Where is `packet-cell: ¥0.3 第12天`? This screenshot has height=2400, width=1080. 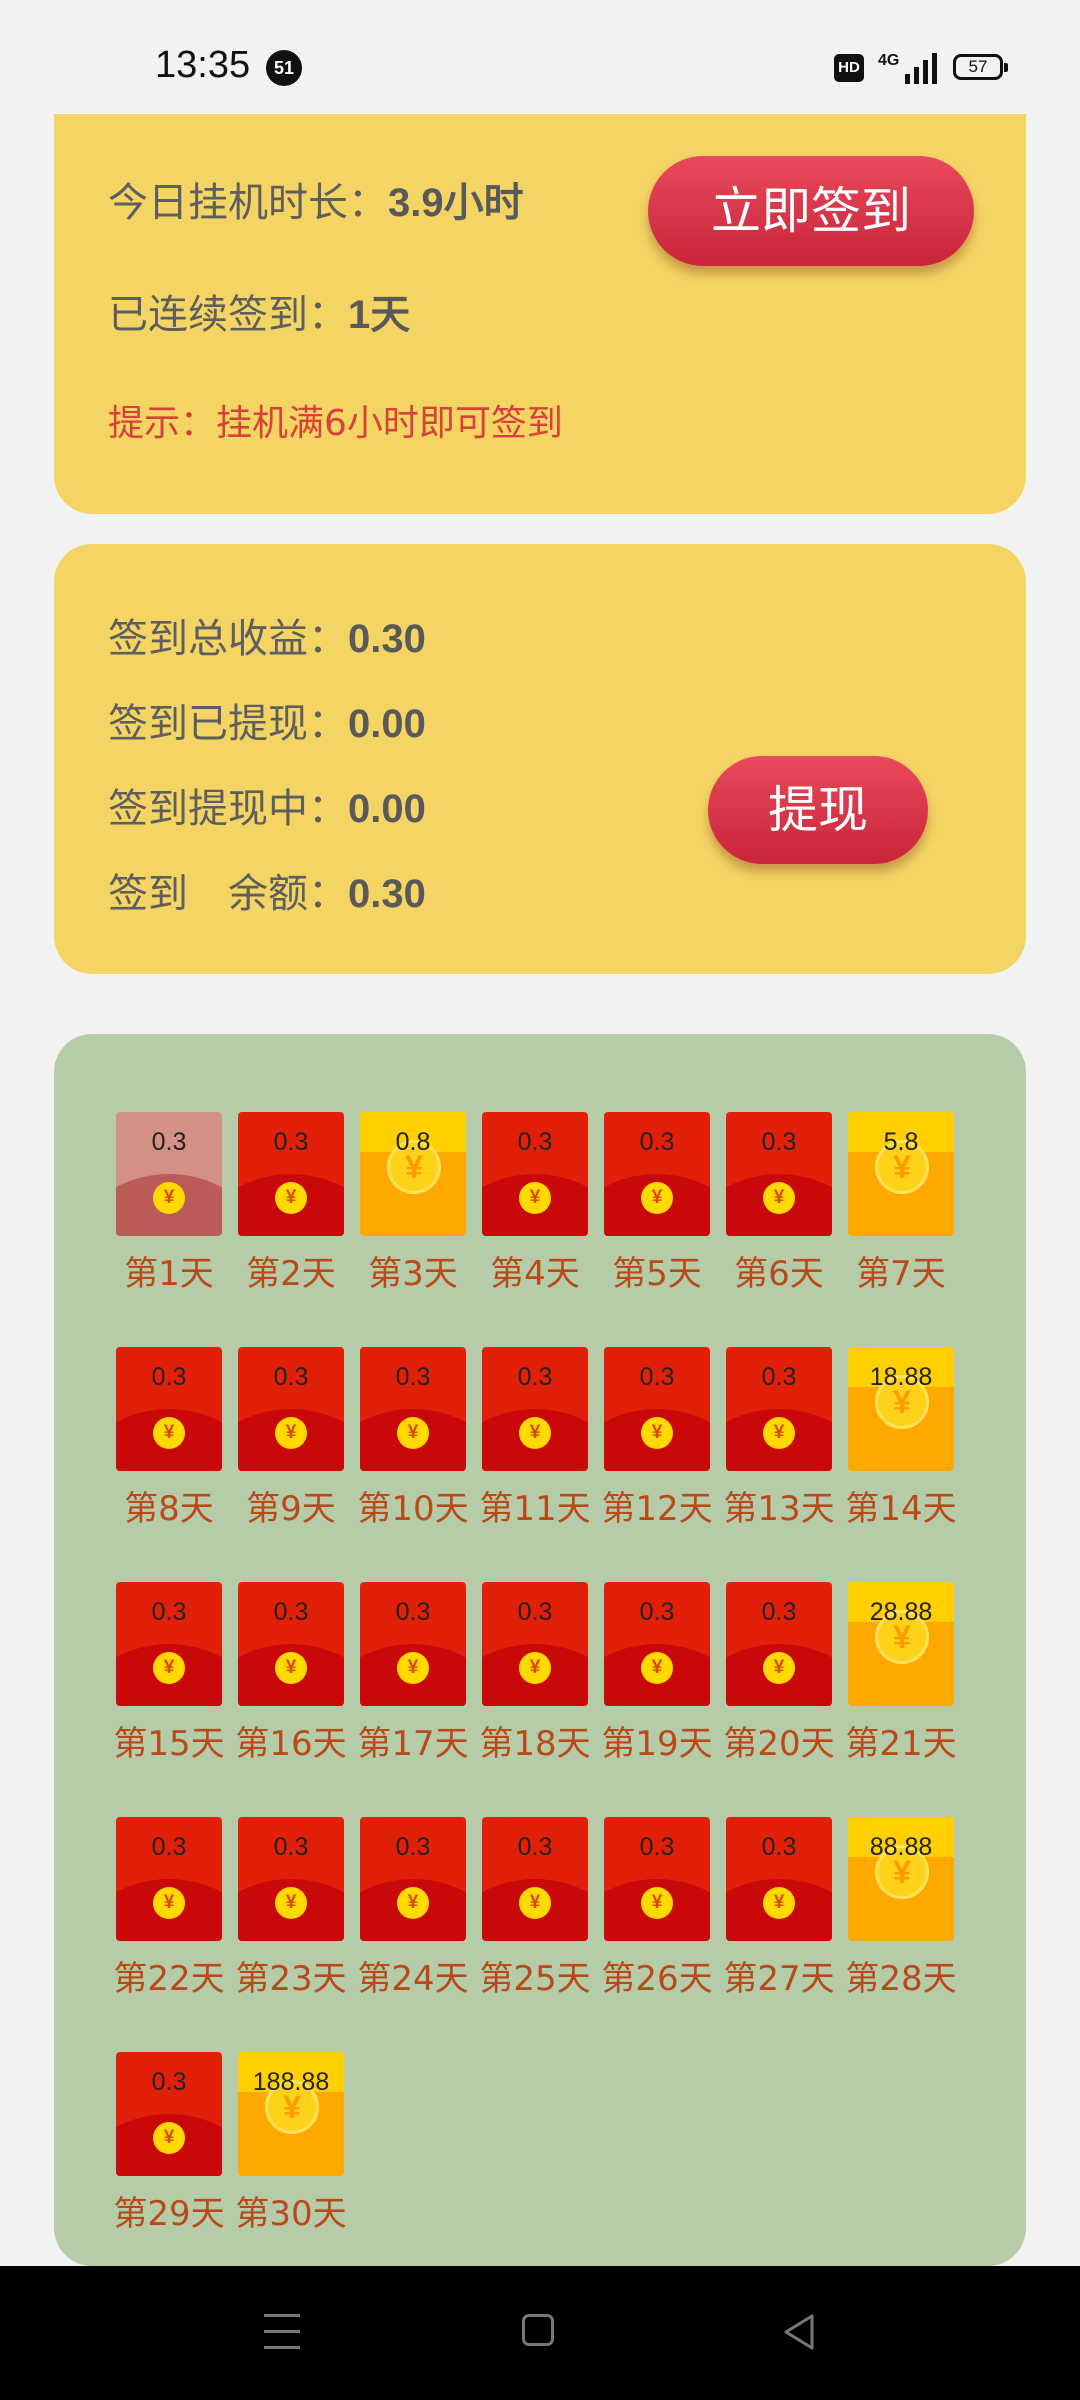 packet-cell: ¥0.3 第12天 is located at coordinates (657, 1438).